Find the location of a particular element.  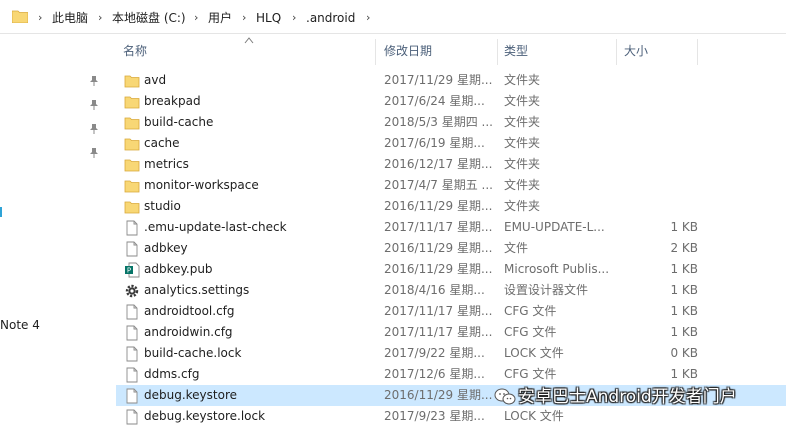

file-row: avd 2017/11/29 星期... 文件夹 is located at coordinates (451, 80).